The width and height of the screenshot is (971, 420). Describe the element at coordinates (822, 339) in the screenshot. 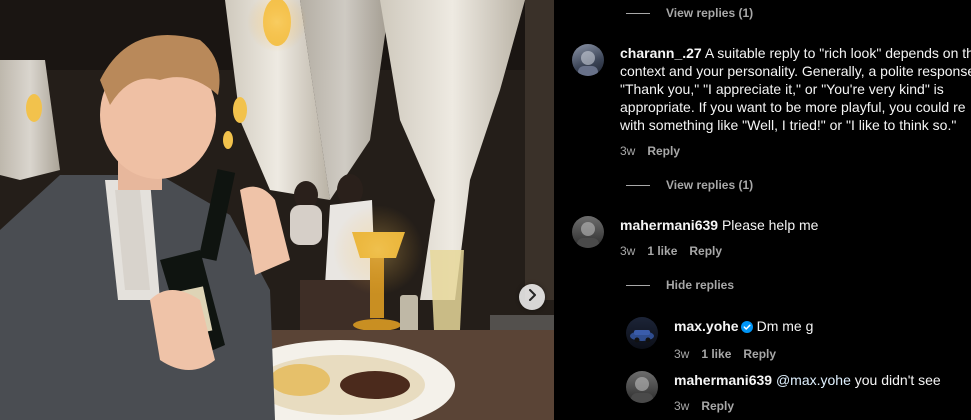

I see `comment-body: max.yohe Dm me g 3w 1 like Reply` at that location.